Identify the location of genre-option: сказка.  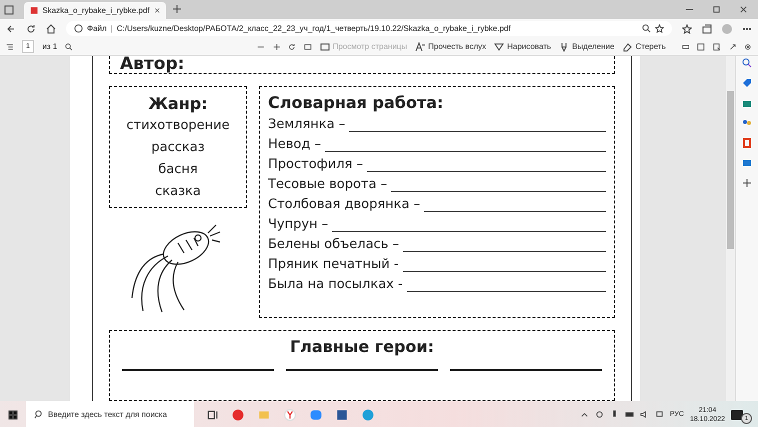
(178, 192).